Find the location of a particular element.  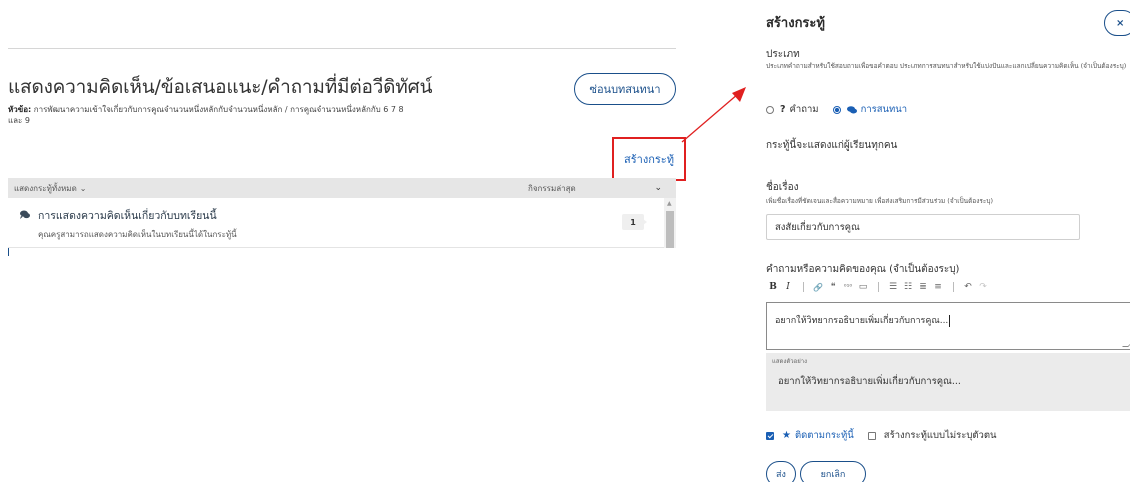

thread-list-scrollbar: ▲ is located at coordinates (670, 223).